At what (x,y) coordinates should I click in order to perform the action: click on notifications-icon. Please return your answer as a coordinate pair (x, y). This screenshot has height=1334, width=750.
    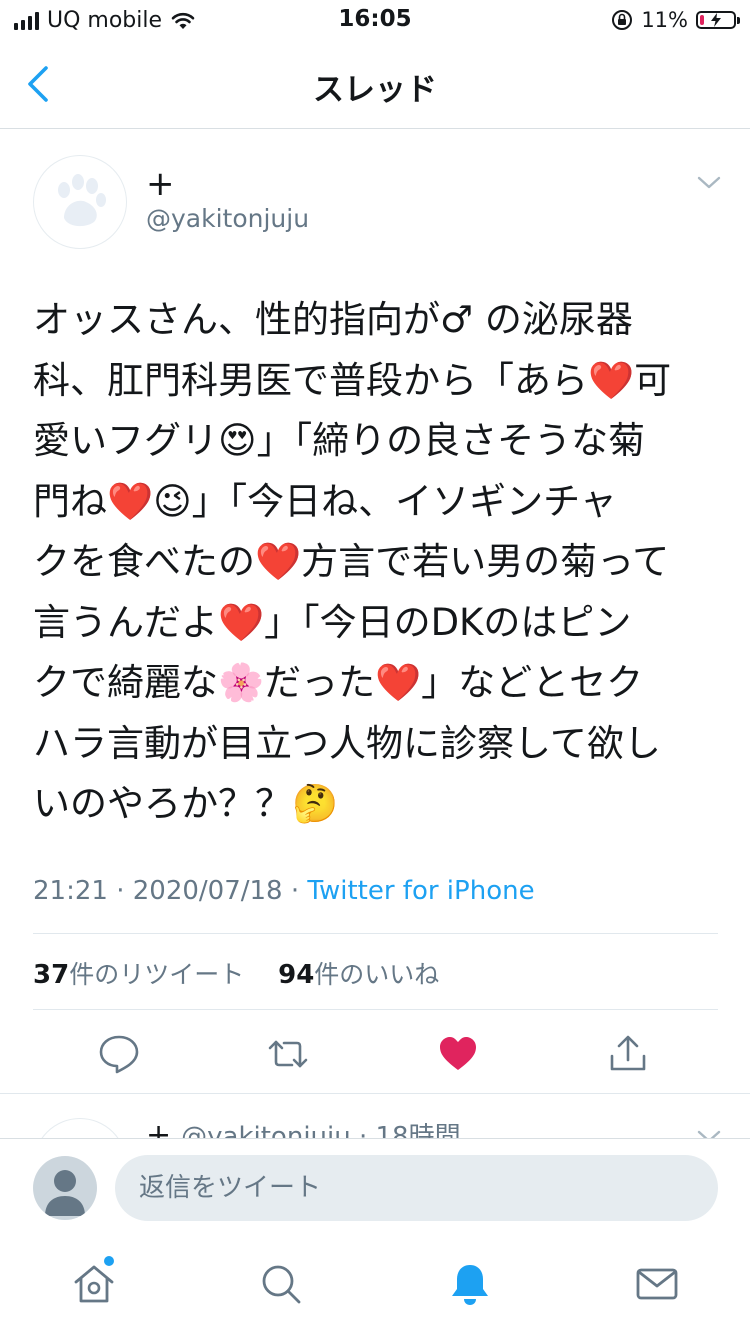
    Looking at the image, I should click on (470, 1284).